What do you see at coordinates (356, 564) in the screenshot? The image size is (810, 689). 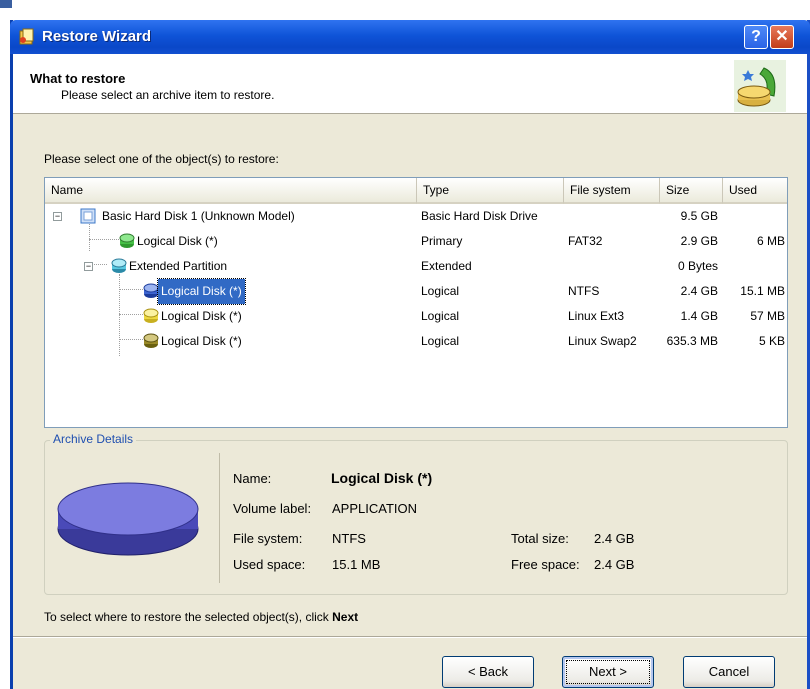 I see `used-space-value: 15.1 MB` at bounding box center [356, 564].